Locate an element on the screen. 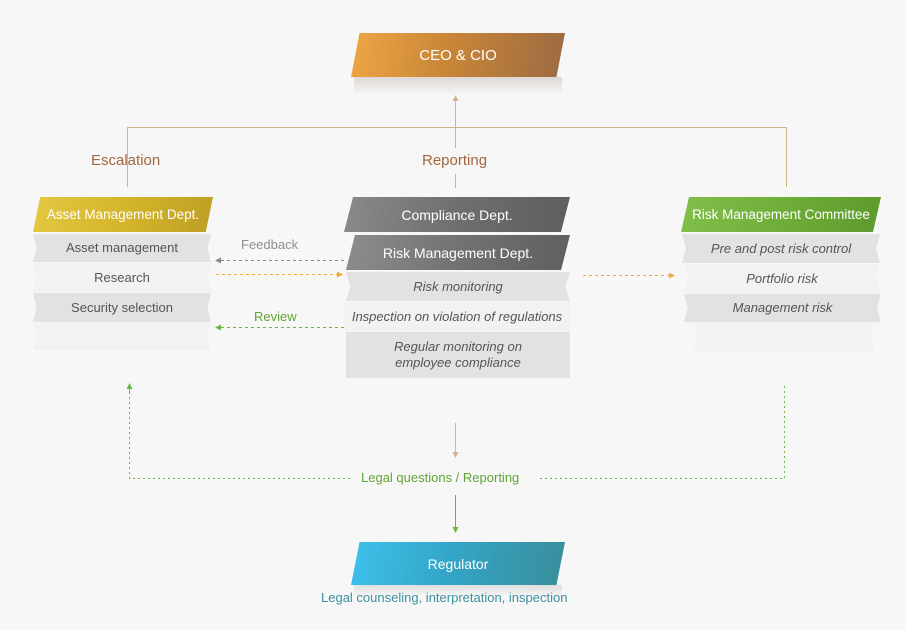 The height and width of the screenshot is (630, 906). asset-dept-header: Asset Management Dept. is located at coordinates (123, 214).